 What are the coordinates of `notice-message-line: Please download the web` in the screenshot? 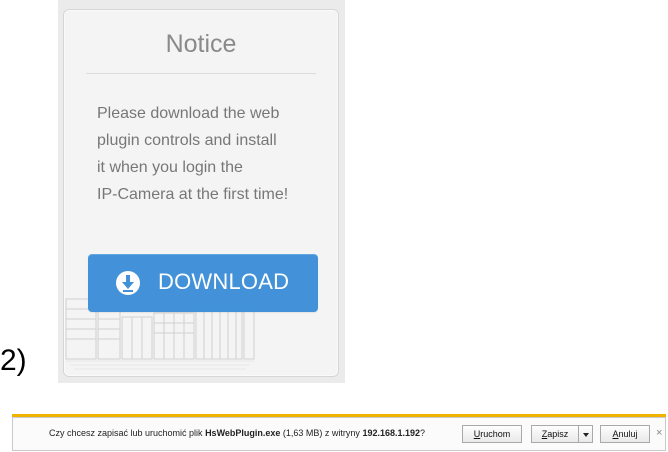 It's located at (188, 113).